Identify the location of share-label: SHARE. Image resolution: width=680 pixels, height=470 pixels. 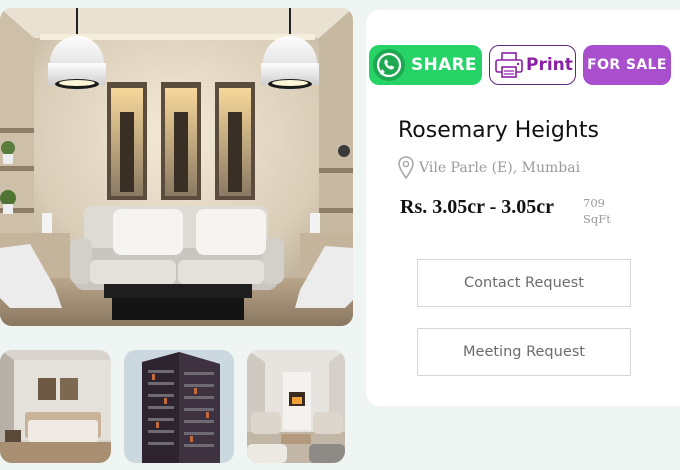
(444, 65).